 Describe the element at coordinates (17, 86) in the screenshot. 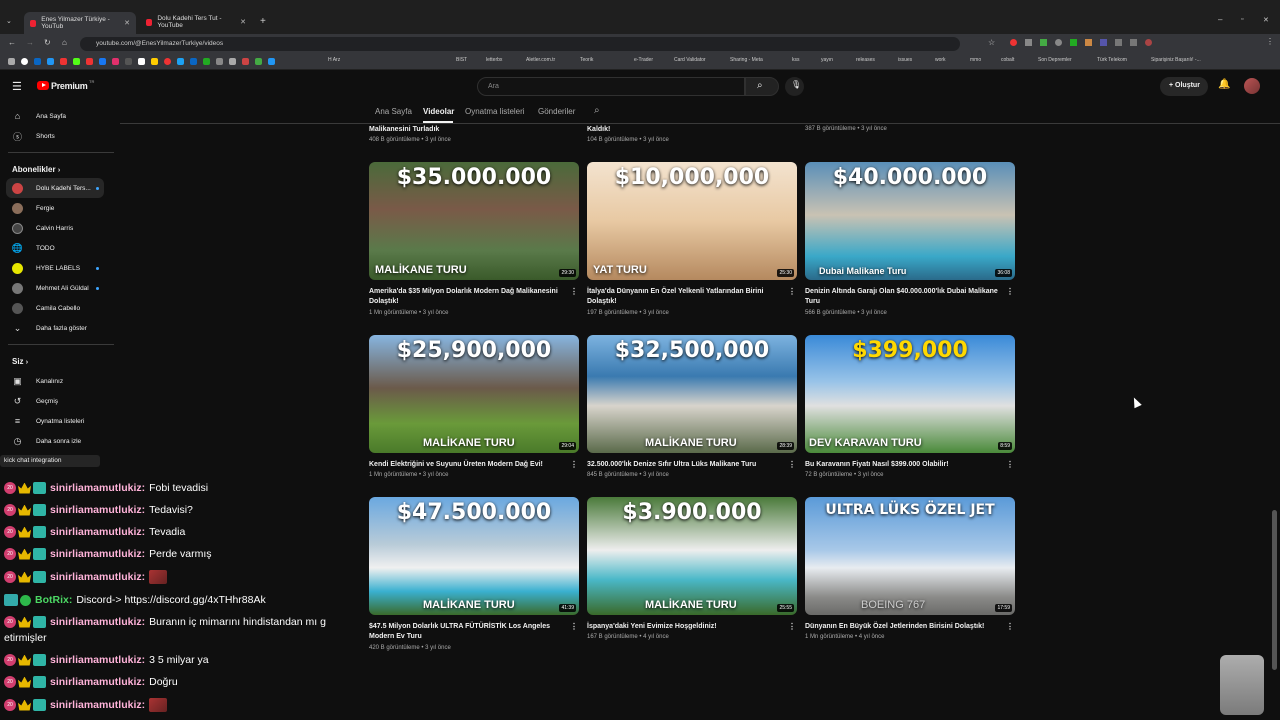

I see `hamburger-menu-icon: ☰` at that location.